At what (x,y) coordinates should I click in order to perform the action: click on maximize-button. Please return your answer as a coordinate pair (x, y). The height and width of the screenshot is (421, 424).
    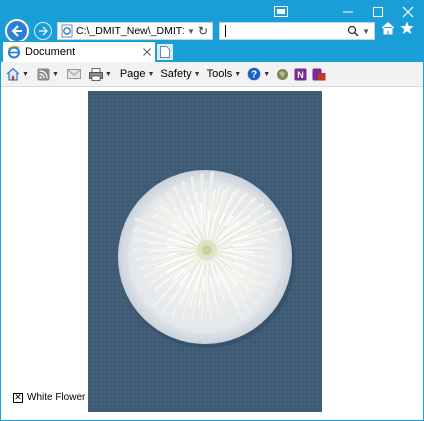
    Looking at the image, I should click on (378, 12).